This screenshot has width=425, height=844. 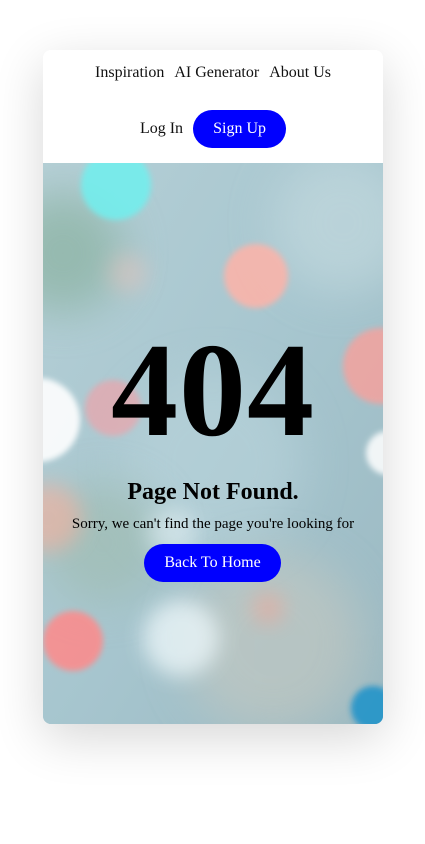 I want to click on auth-actions: Log In Sign Up, so click(x=213, y=129).